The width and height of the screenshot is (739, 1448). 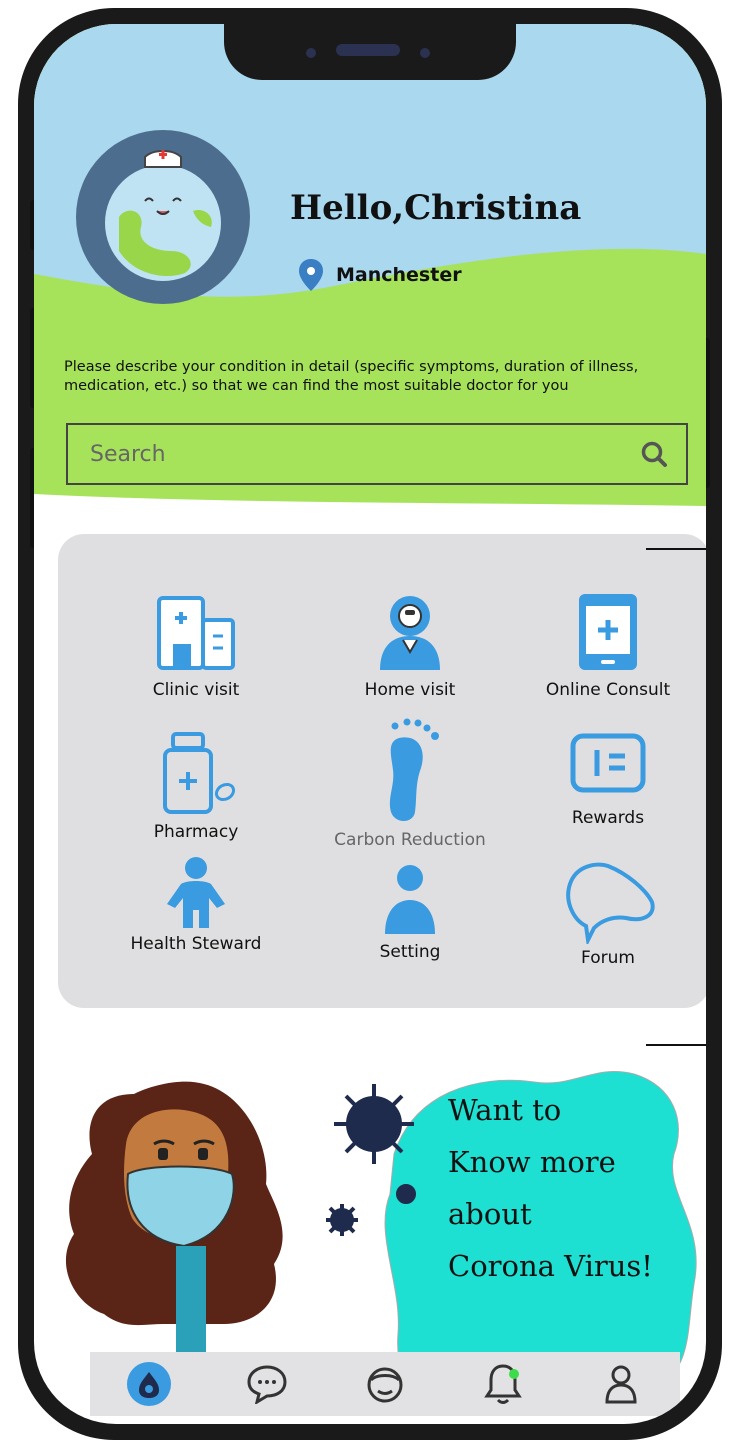 I want to click on service-pharmacy: Pharmacy, so click(x=196, y=785).